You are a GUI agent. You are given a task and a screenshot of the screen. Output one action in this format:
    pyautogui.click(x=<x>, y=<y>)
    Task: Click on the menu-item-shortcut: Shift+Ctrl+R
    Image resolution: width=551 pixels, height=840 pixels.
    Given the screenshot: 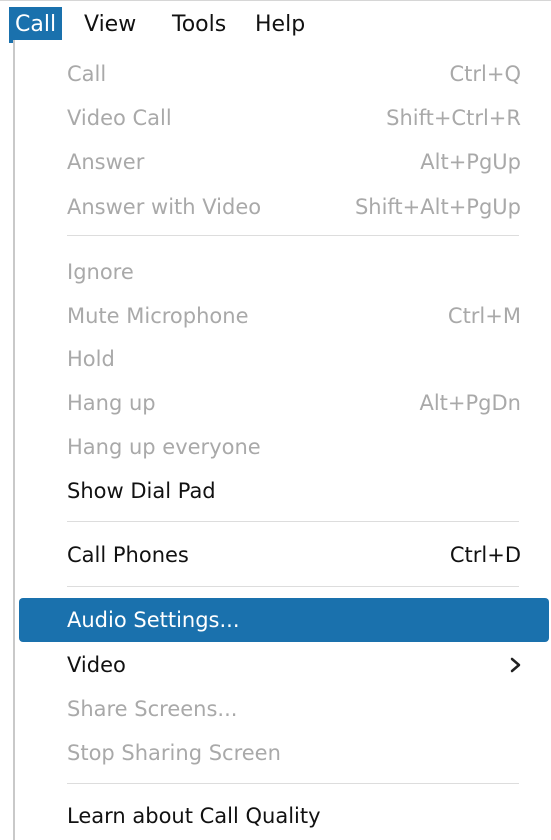 What is the action you would take?
    pyautogui.click(x=453, y=118)
    